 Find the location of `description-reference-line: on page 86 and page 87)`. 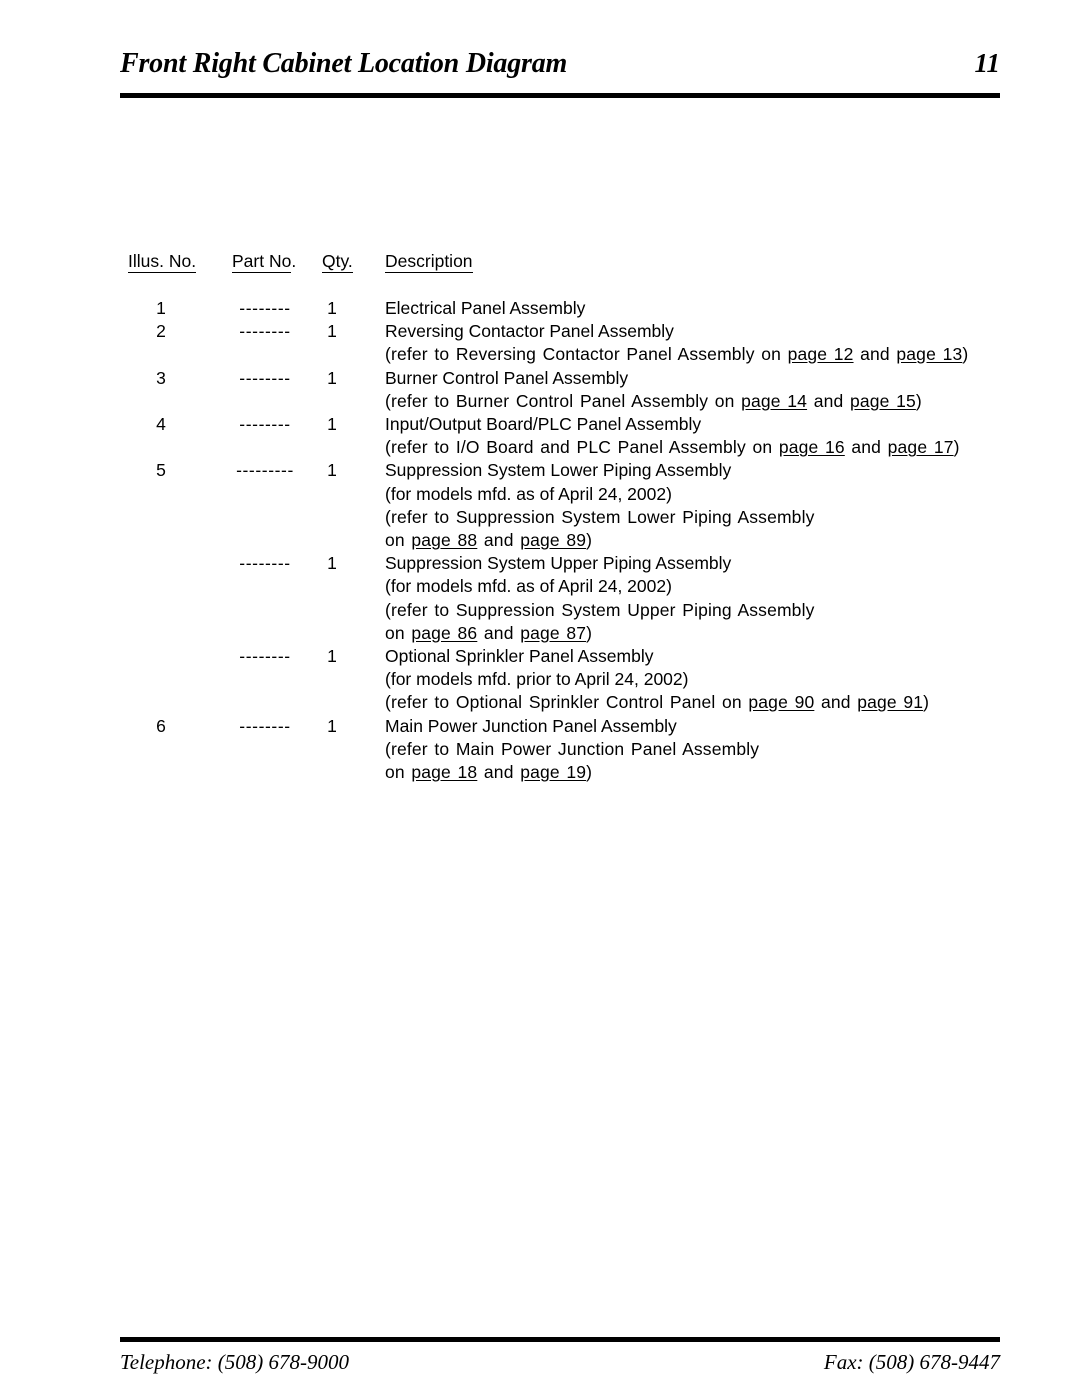

description-reference-line: on page 86 and page 87) is located at coordinates (702, 633).